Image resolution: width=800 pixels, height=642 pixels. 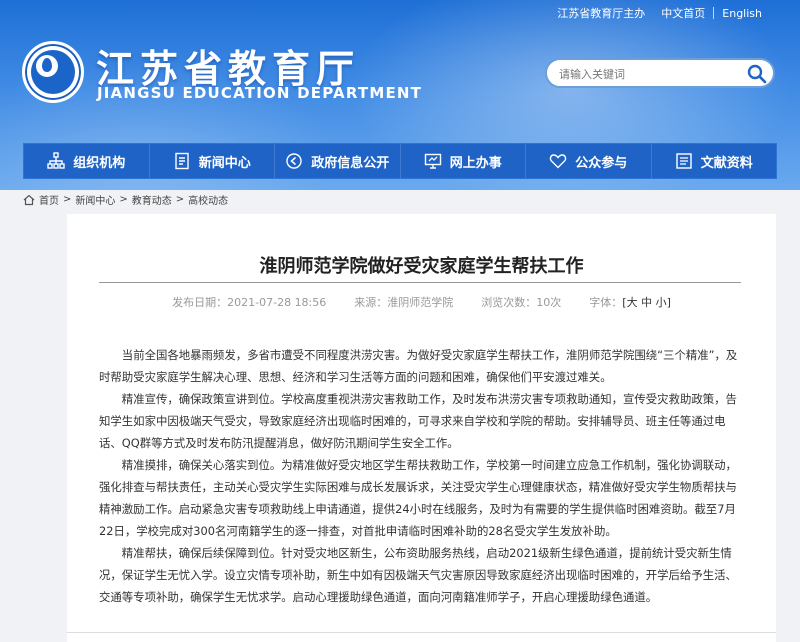 What do you see at coordinates (260, 93) in the screenshot?
I see `site-subtitle: JIANGSU EDUCATION DEPARTMENT` at bounding box center [260, 93].